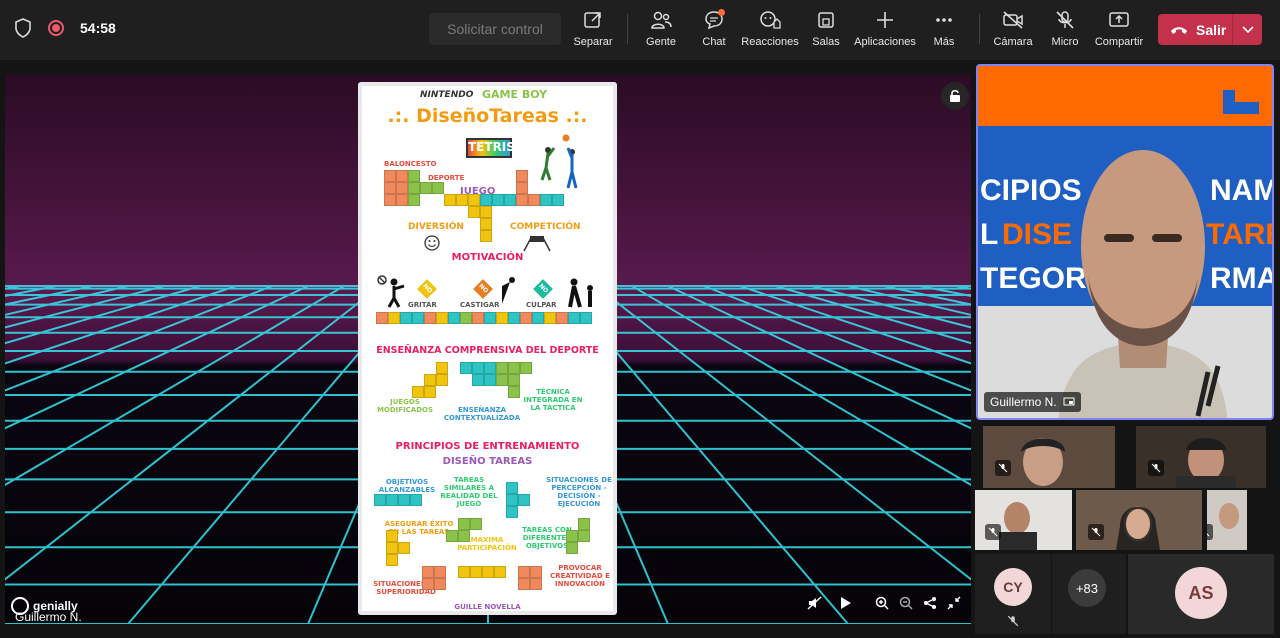 This screenshot has width=1280, height=638. Describe the element at coordinates (1089, 594) in the screenshot. I see `more-participants-button: +83` at that location.